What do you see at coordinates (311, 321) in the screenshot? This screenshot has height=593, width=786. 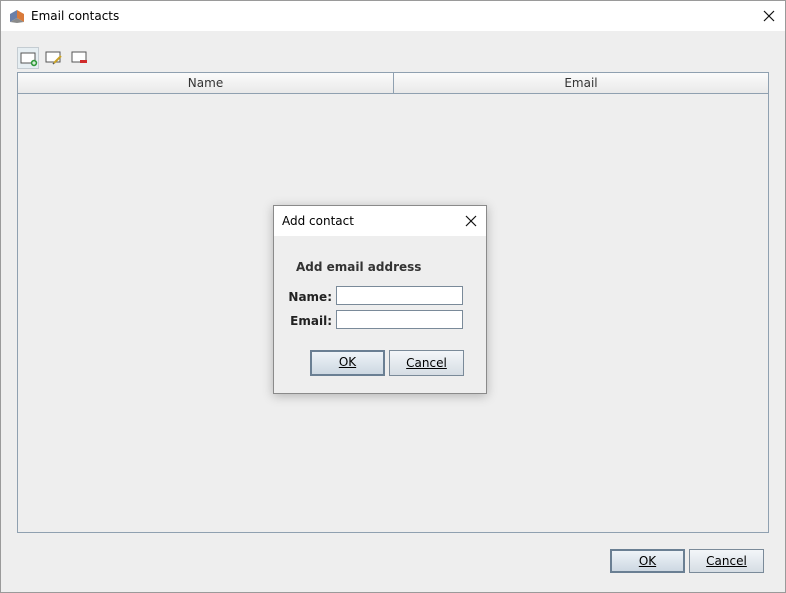 I see `email-label: Email:` at bounding box center [311, 321].